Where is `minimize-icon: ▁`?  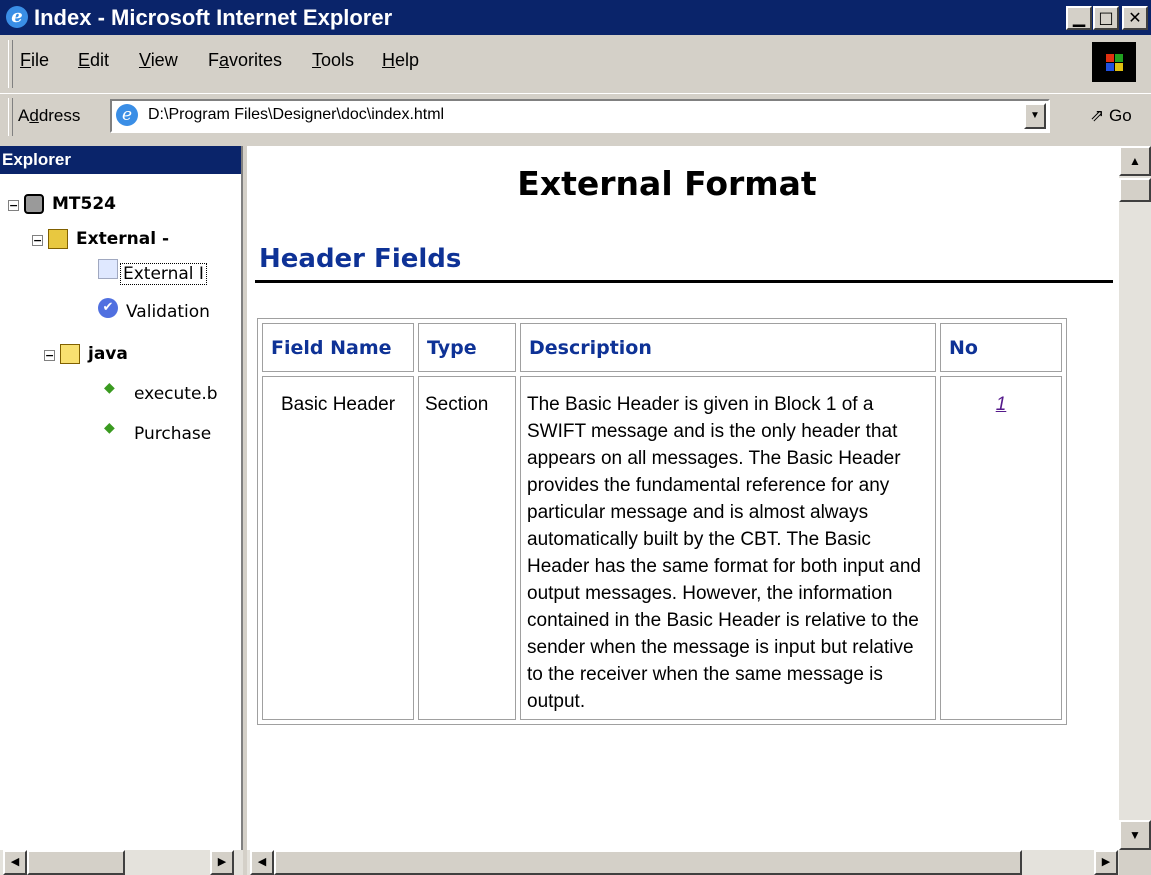 minimize-icon: ▁ is located at coordinates (1079, 17).